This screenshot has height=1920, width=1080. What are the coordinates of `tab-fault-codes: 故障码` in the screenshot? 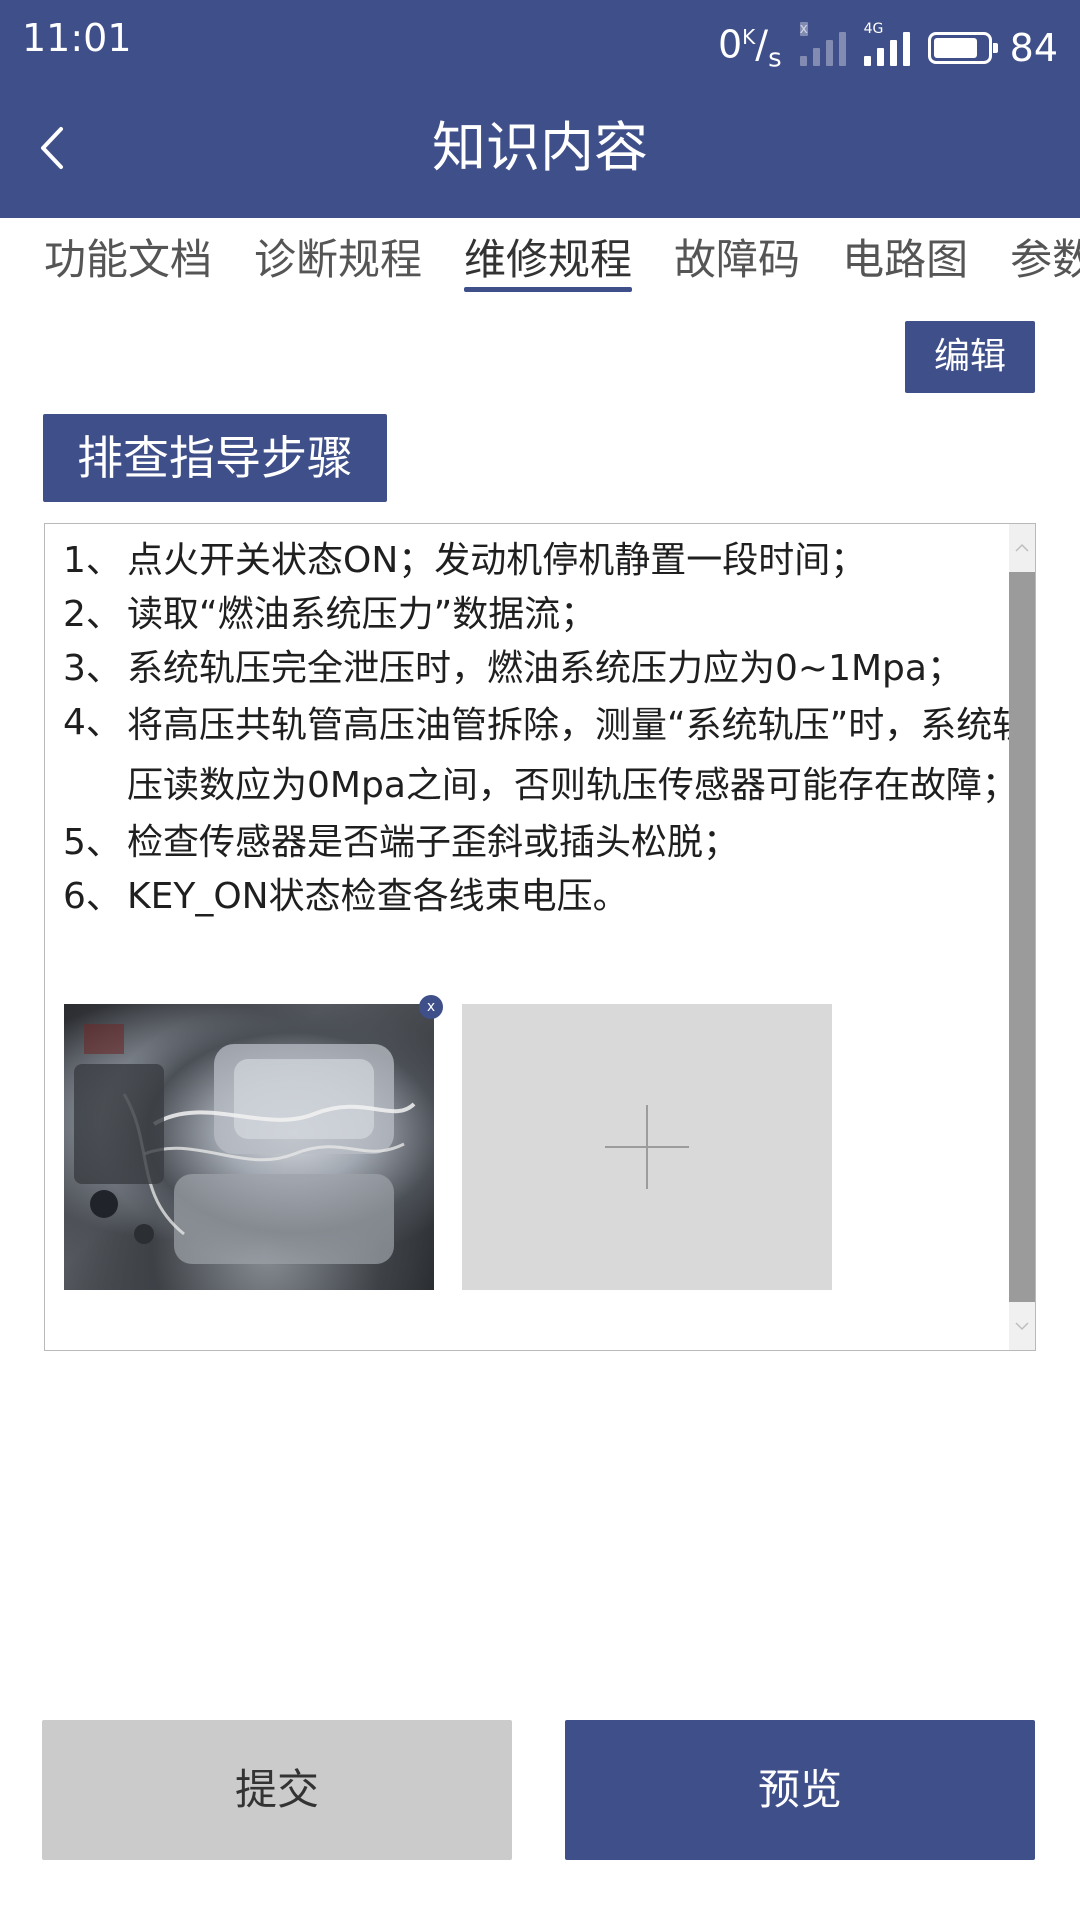 It's located at (737, 260).